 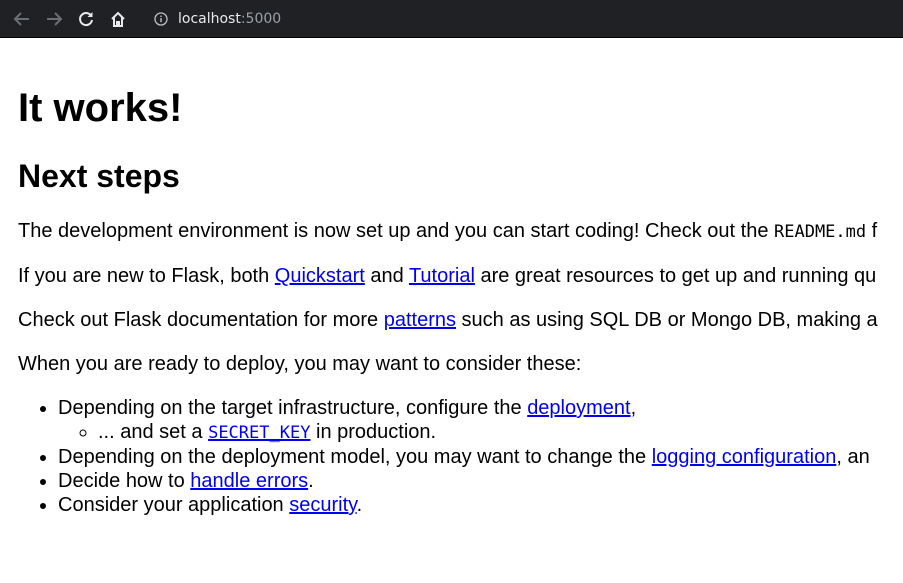 I want to click on readme-code: README.md, so click(x=820, y=232).